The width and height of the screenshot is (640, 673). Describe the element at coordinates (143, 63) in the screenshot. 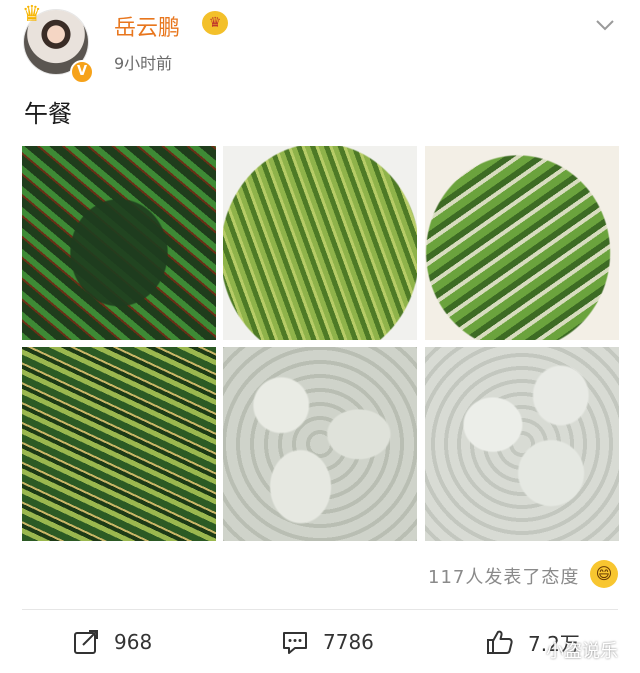

I see `post-timestamp: 9小时前` at that location.